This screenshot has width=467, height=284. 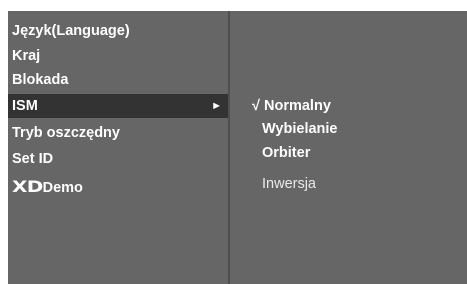 I want to click on option-inversion: Inwersja, so click(x=289, y=184).